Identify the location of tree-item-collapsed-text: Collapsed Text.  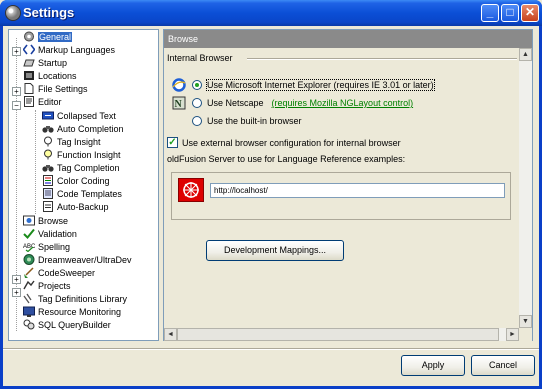
(79, 116).